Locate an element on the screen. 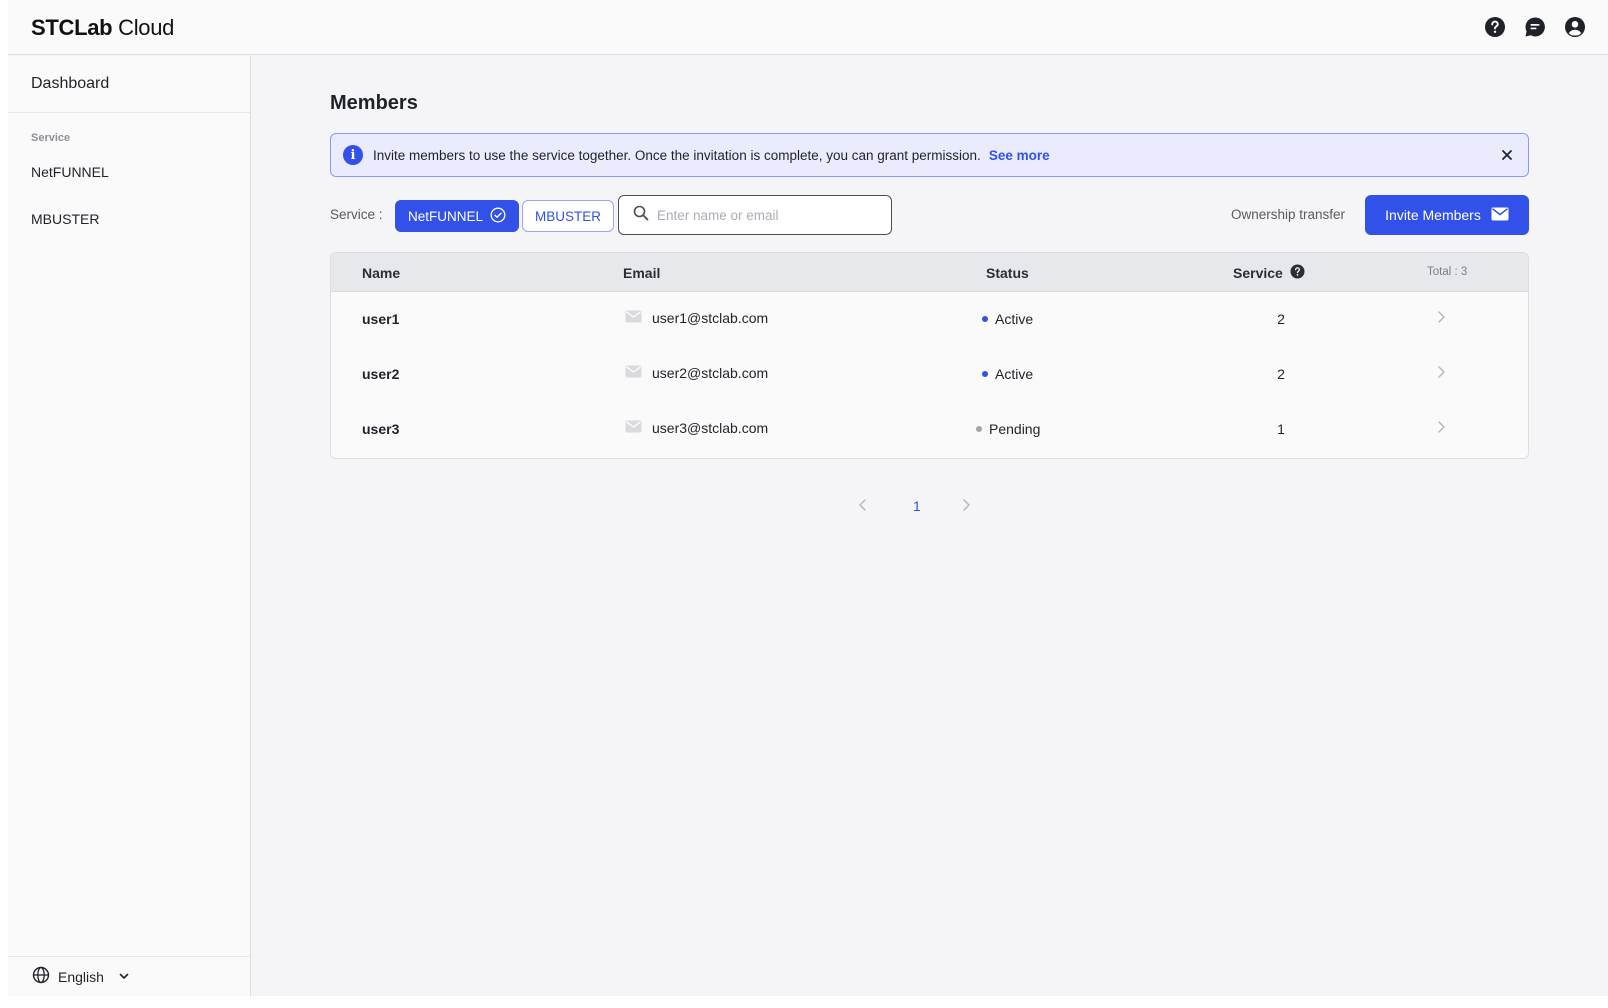 This screenshot has height=1008, width=1608. chip-label: NetFUNNEL is located at coordinates (446, 216).